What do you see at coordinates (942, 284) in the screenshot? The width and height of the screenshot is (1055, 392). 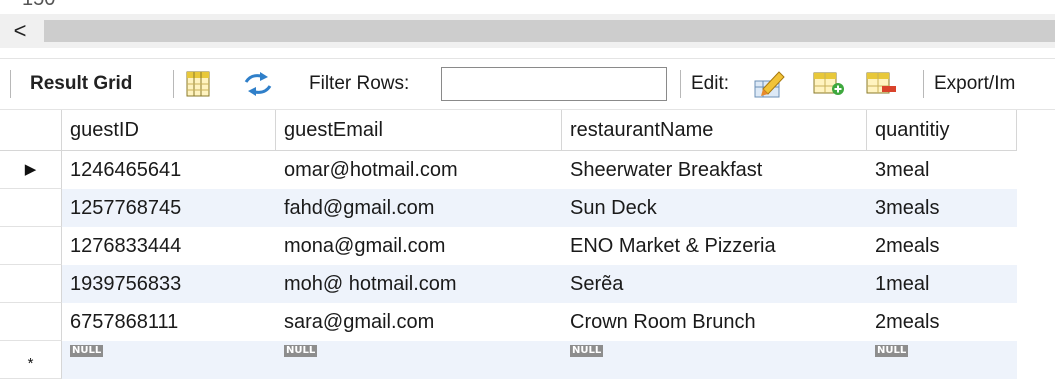 I see `cell-quantitiy: 1meal` at bounding box center [942, 284].